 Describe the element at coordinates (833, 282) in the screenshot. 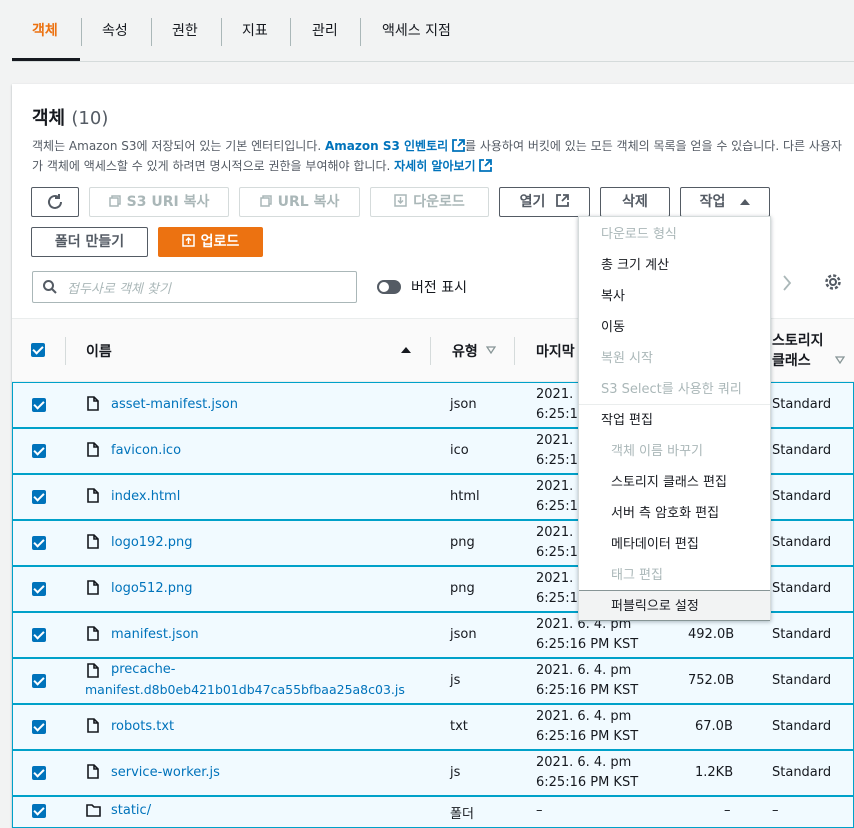

I see `gear-icon` at that location.